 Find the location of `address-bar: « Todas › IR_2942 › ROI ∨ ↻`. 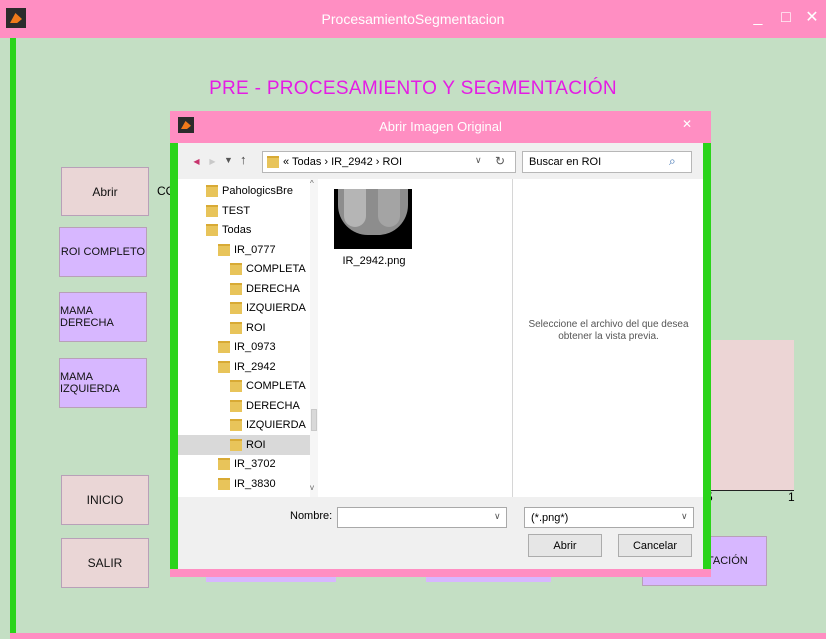

address-bar: « Todas › IR_2942 › ROI ∨ ↻ is located at coordinates (389, 162).